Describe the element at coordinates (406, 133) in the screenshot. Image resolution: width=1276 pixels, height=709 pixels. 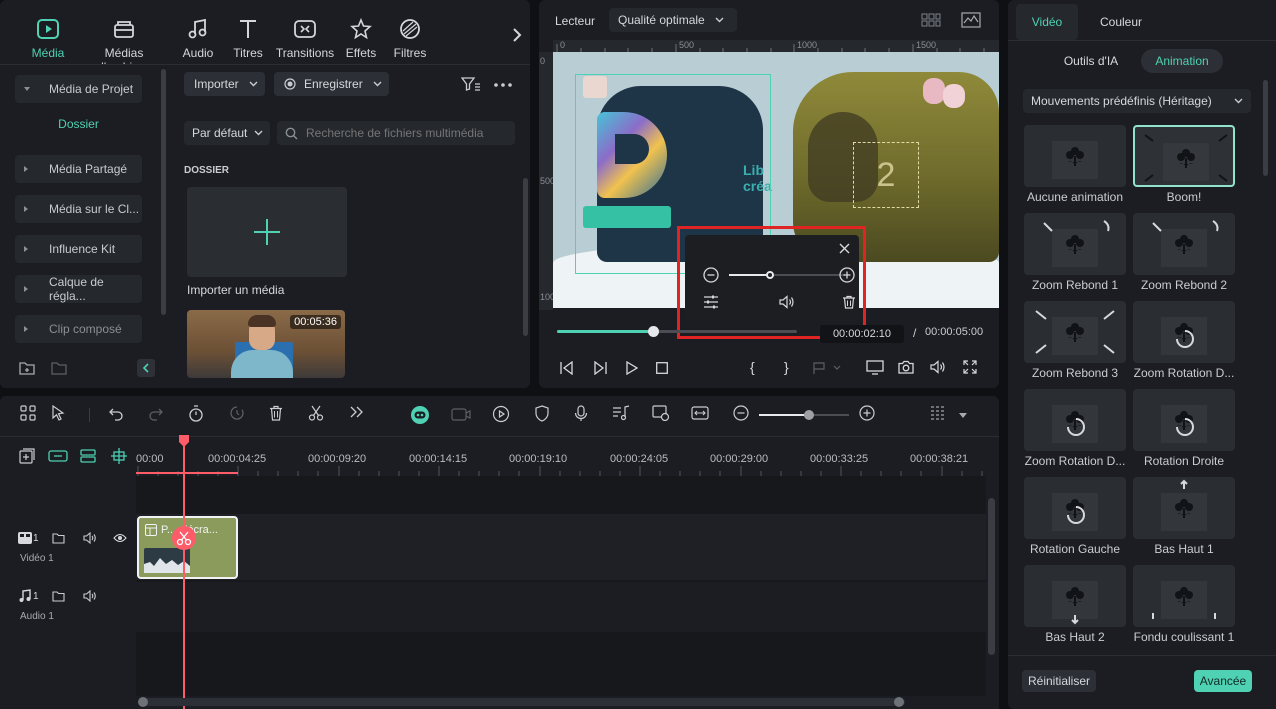
I see `search-input` at that location.